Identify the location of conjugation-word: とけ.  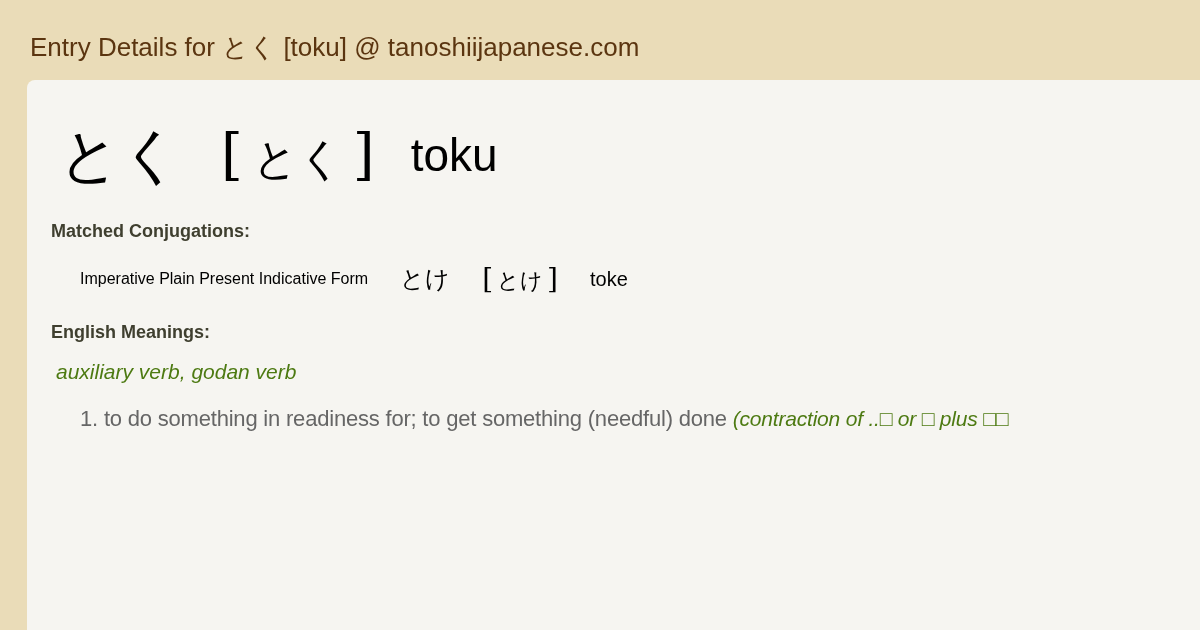
(425, 279).